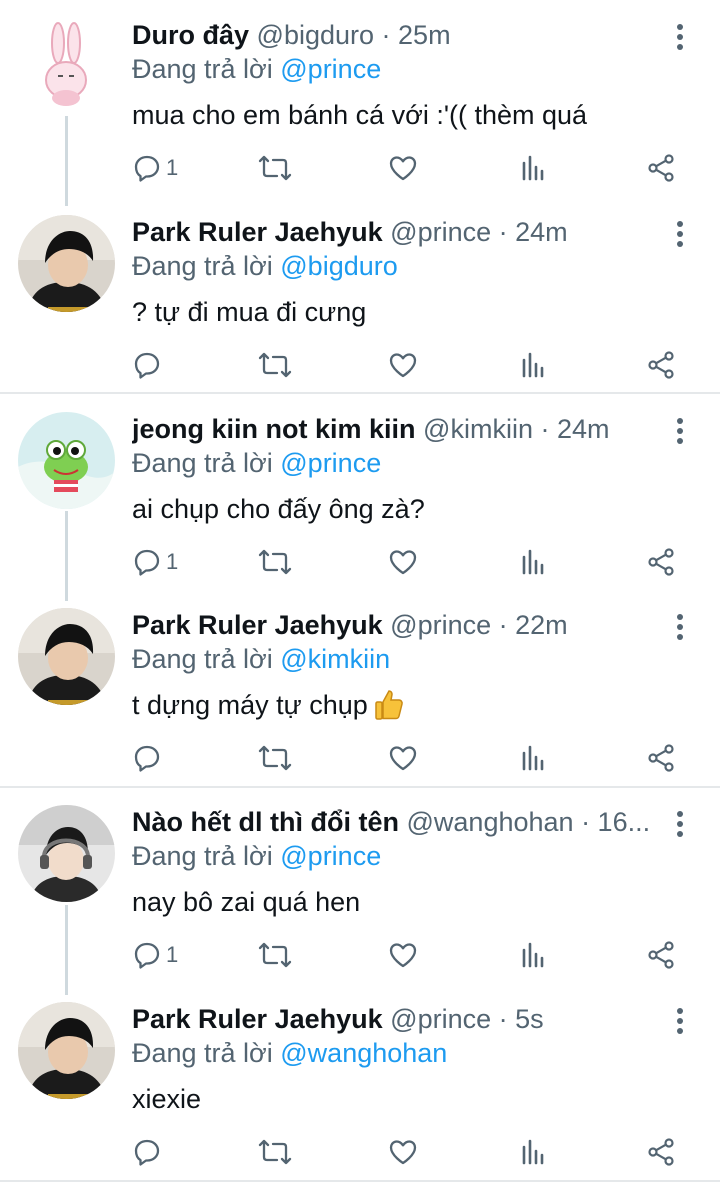 The height and width of the screenshot is (1191, 720). What do you see at coordinates (265, 822) in the screenshot?
I see `display-name: Nào hết dl thì đổi tên` at bounding box center [265, 822].